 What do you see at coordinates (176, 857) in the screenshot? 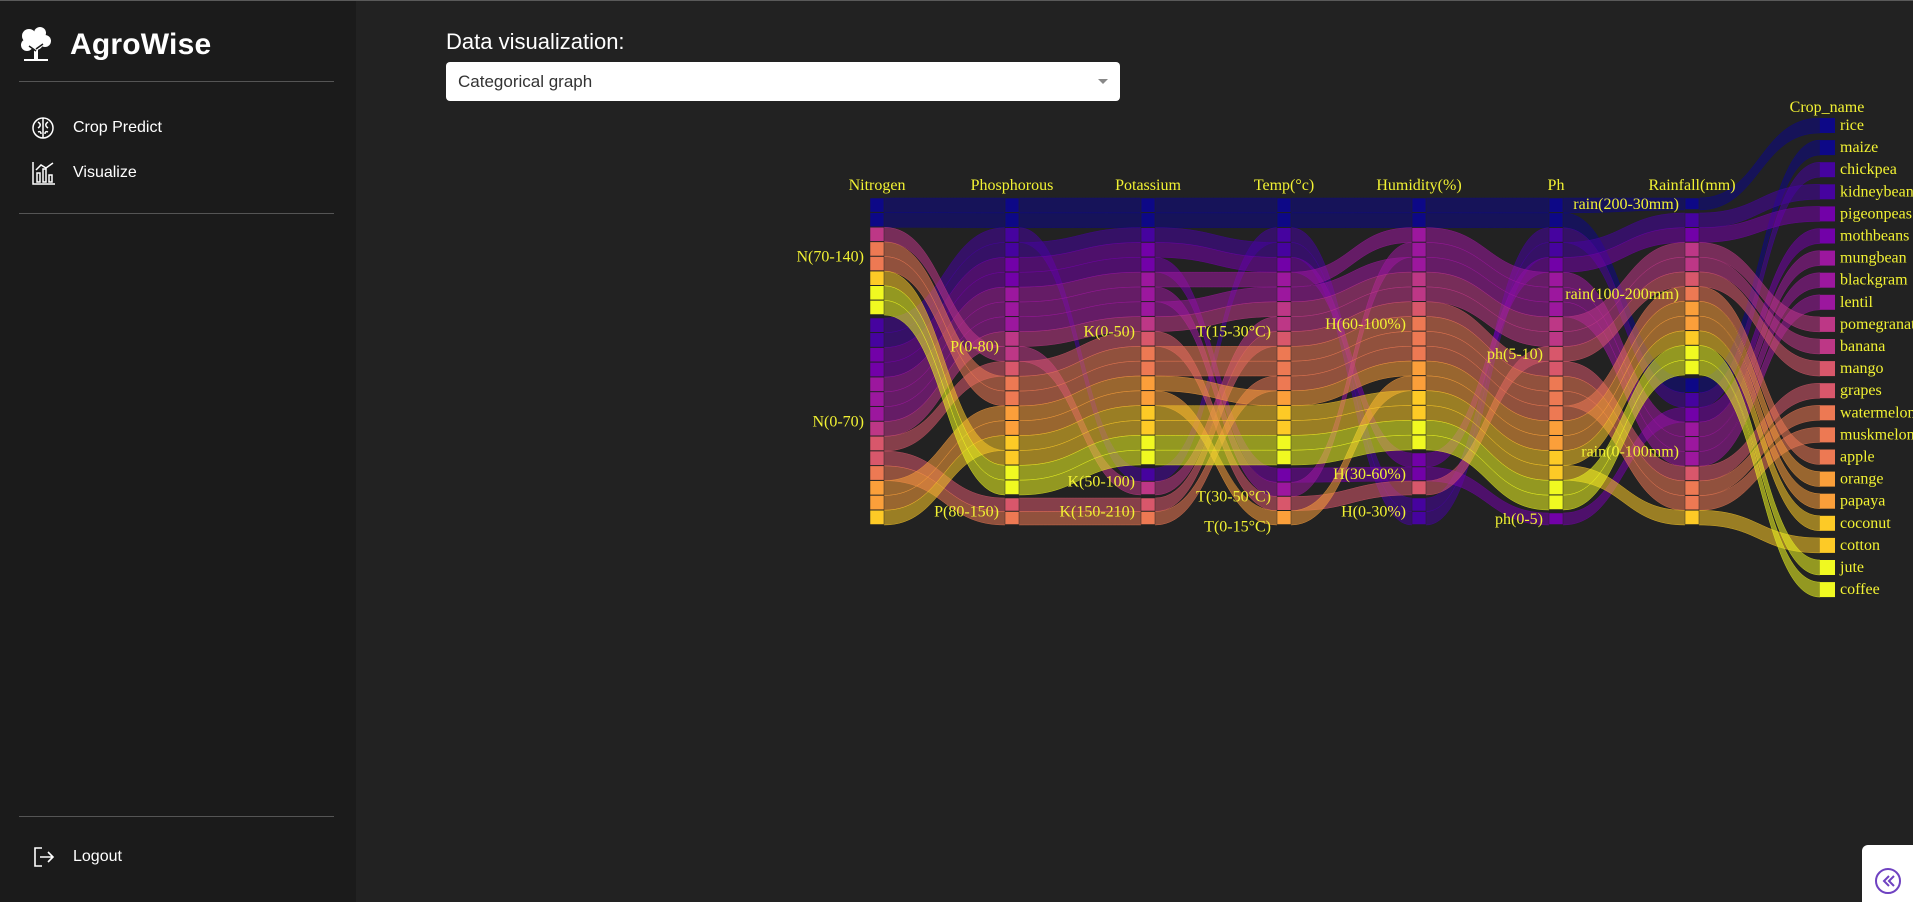
I see `logout-button: Logout` at bounding box center [176, 857].